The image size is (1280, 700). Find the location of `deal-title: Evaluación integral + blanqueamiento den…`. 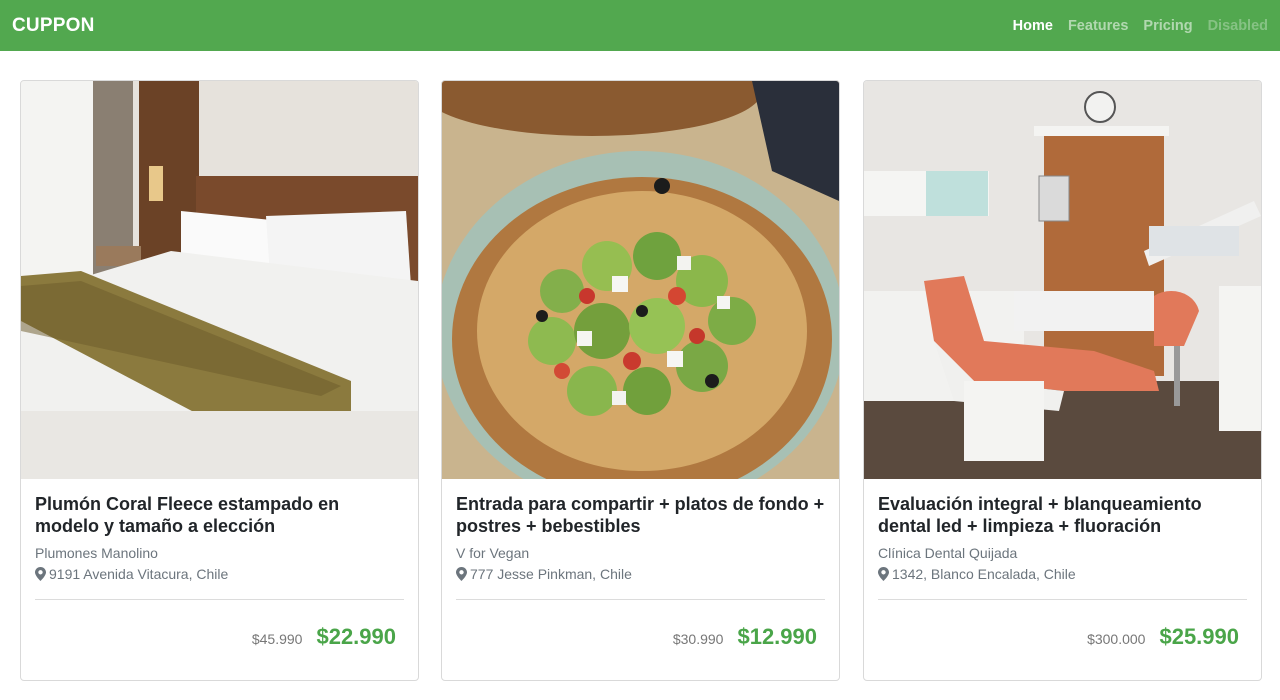

deal-title: Evaluación integral + blanqueamiento den… is located at coordinates (1062, 515).